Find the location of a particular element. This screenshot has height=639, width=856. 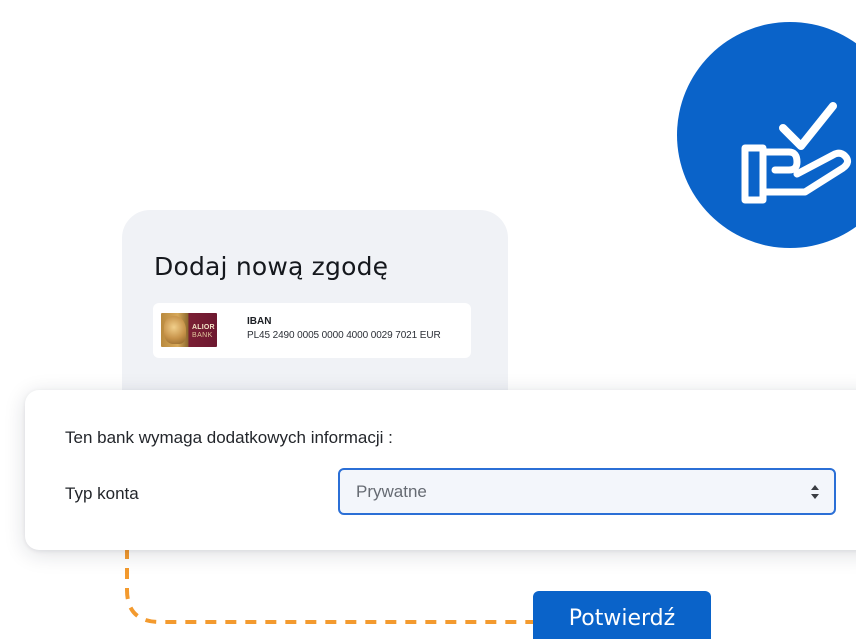

select-arrows-icon is located at coordinates (815, 492).